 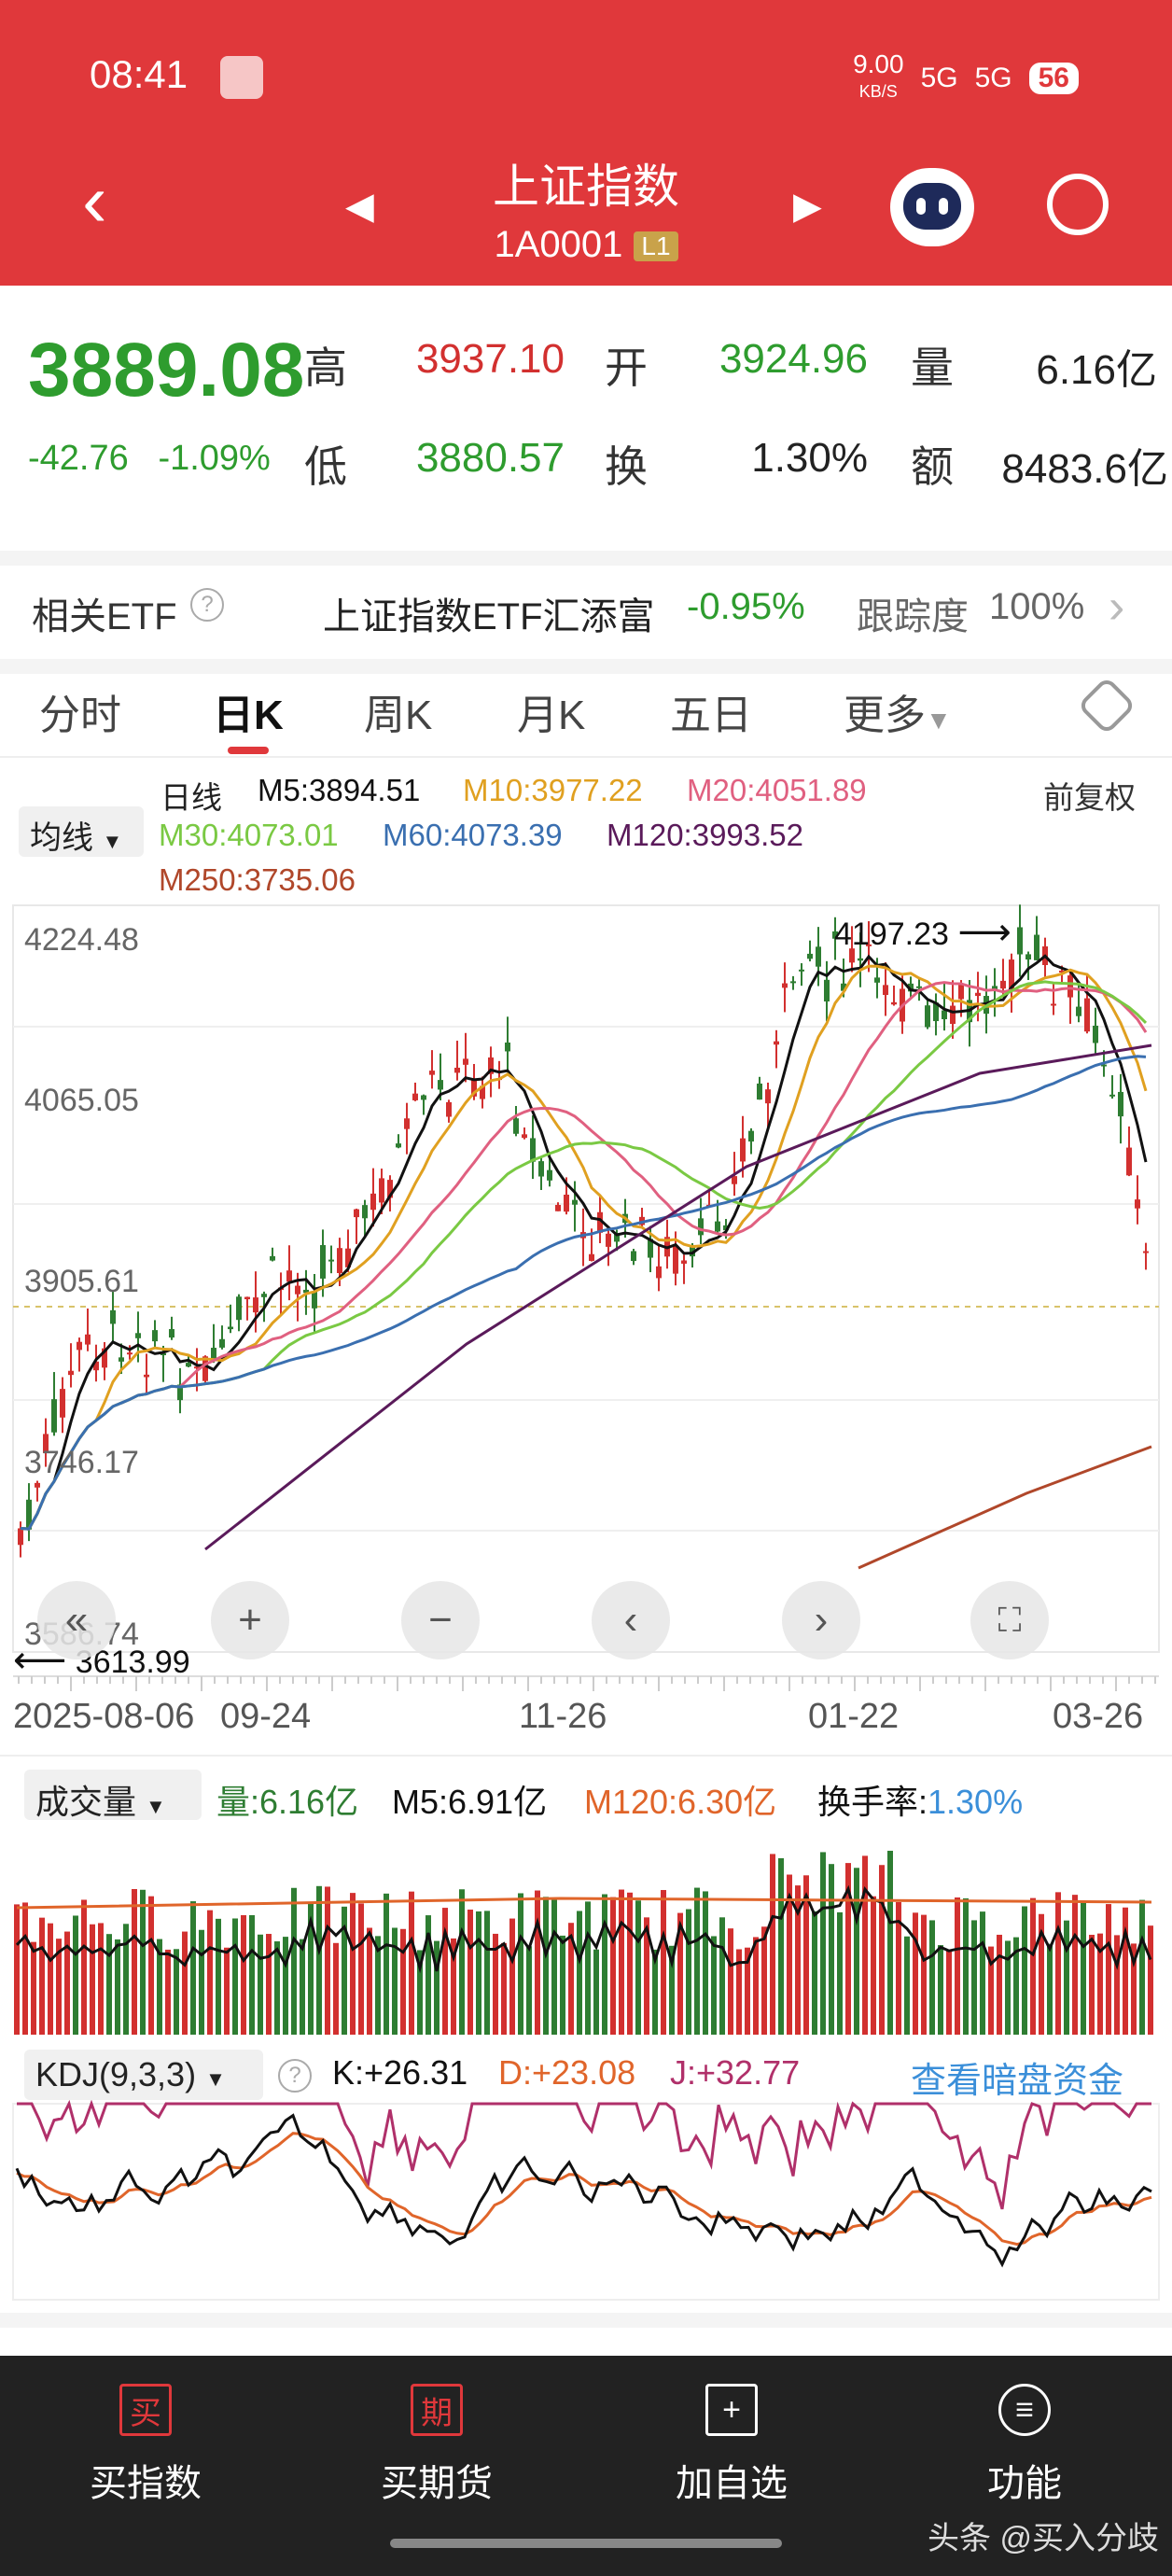 I want to click on ma-selector: 均线 ▼, so click(x=81, y=831).